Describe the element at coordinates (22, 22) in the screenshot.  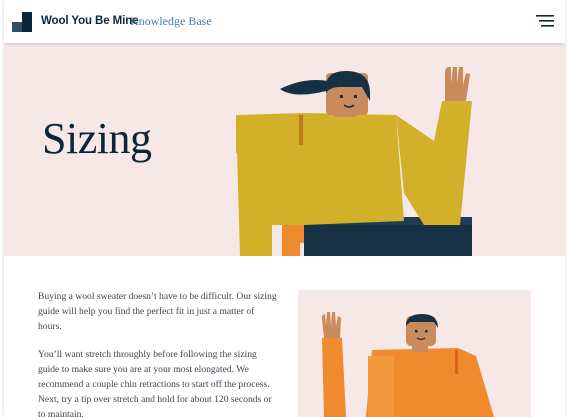
I see `brand-logo-icon` at that location.